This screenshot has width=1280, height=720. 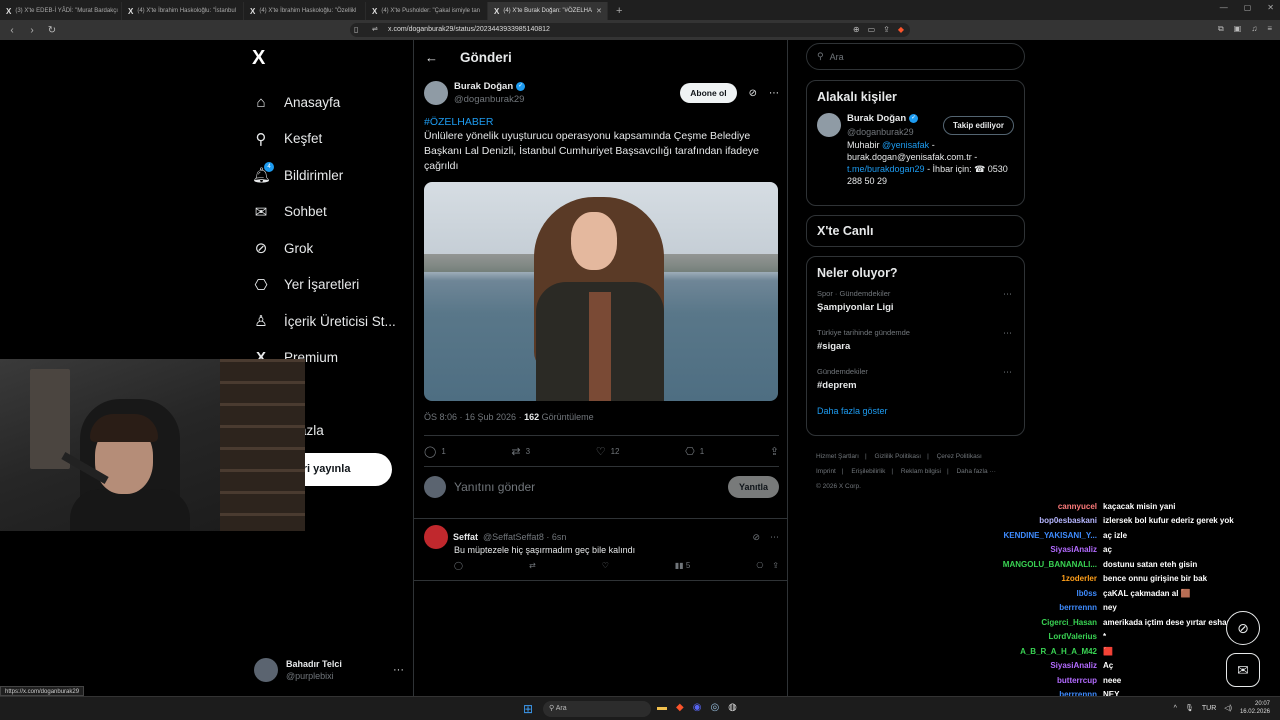 I want to click on sidebar-item-bookmarks: ⎔ Yer İşaretleri, so click(x=324, y=285).